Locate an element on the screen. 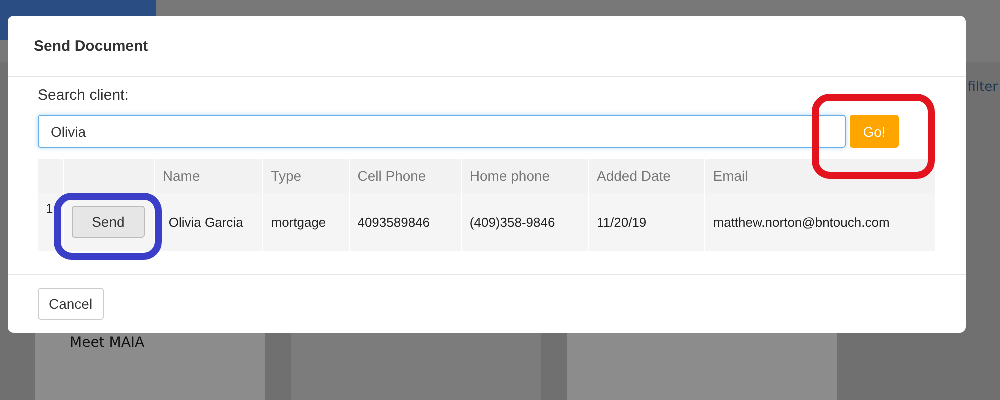 This screenshot has height=400, width=1000. card-heading: Meet MAIA is located at coordinates (108, 343).